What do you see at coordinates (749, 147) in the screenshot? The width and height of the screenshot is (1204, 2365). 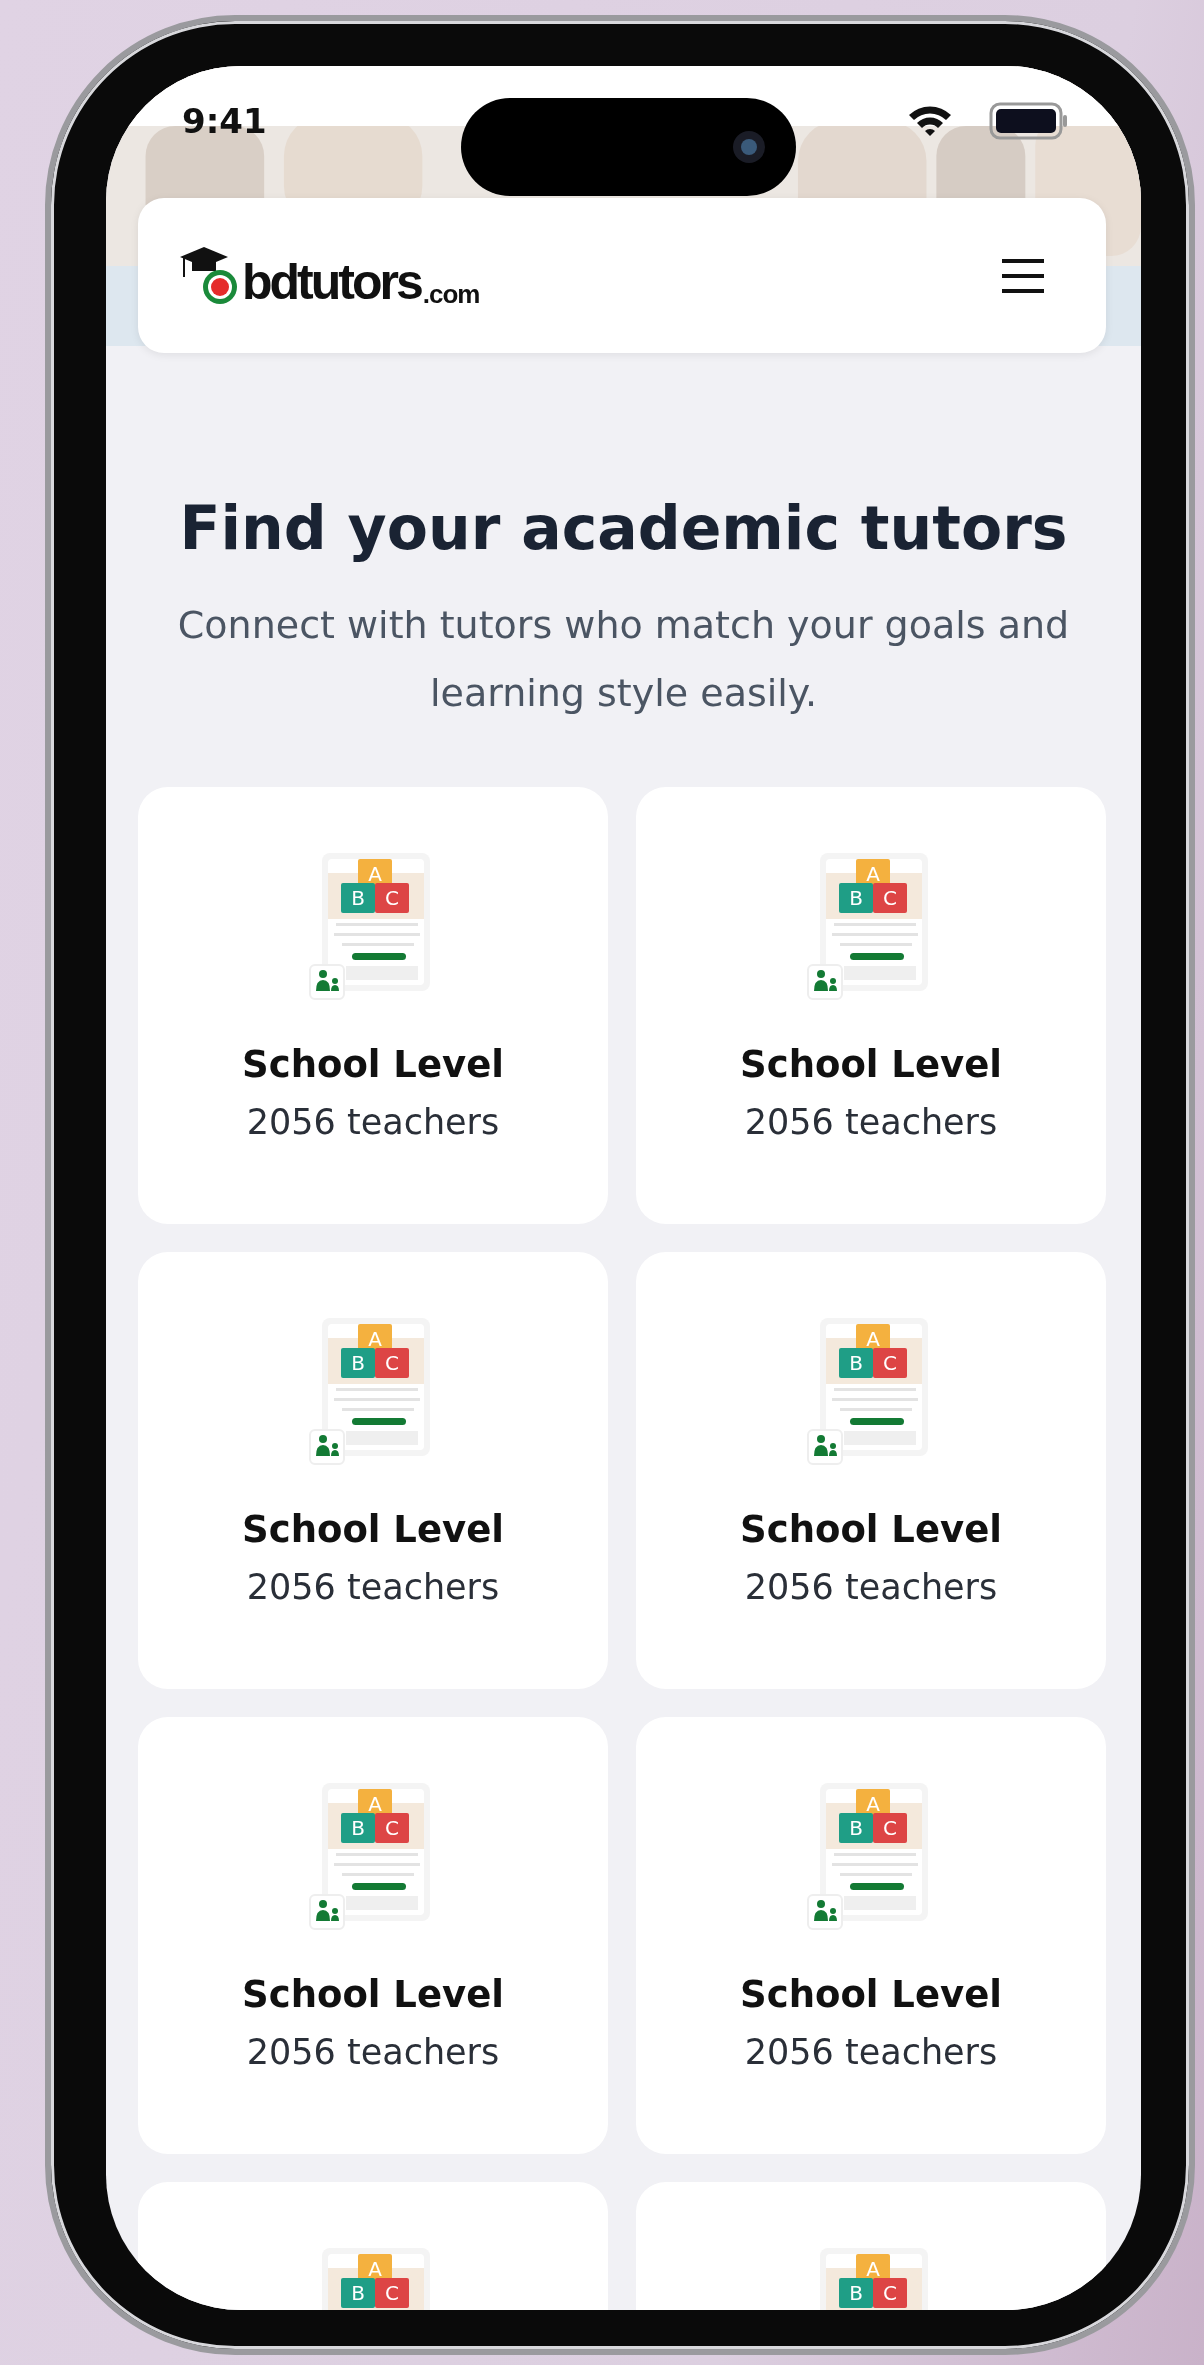 I see `camera-icon` at bounding box center [749, 147].